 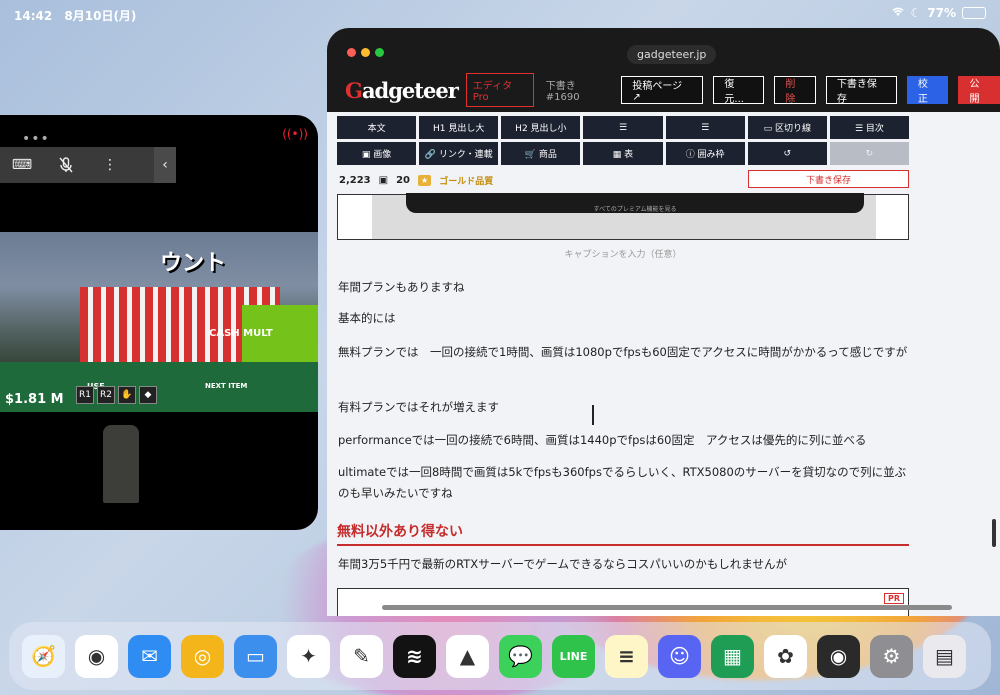 What do you see at coordinates (255, 656) in the screenshot?
I see `files-app-icon: ▭` at bounding box center [255, 656].